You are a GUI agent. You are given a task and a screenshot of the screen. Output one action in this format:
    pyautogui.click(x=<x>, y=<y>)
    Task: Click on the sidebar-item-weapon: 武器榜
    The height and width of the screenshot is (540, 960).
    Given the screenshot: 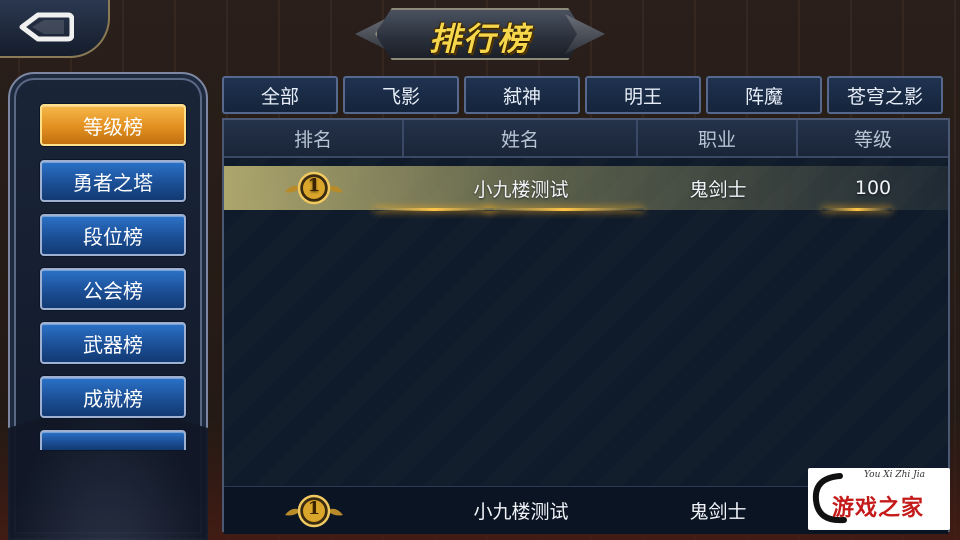 What is the action you would take?
    pyautogui.click(x=113, y=343)
    